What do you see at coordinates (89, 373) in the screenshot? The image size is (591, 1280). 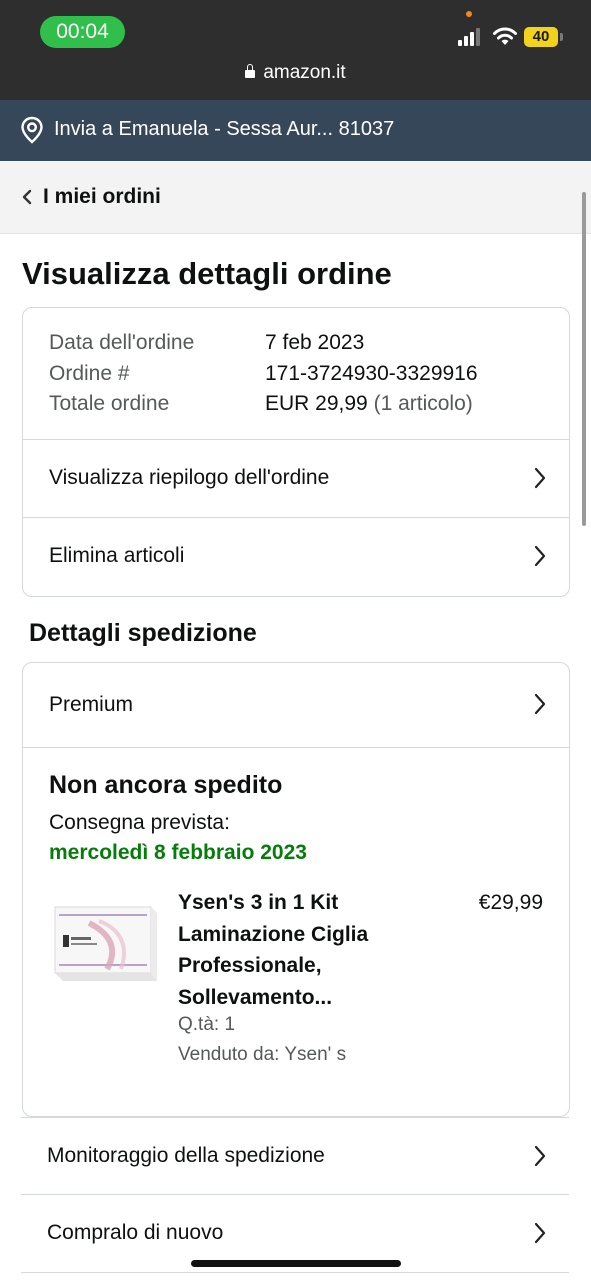 I see `order-number-label: Ordine #` at bounding box center [89, 373].